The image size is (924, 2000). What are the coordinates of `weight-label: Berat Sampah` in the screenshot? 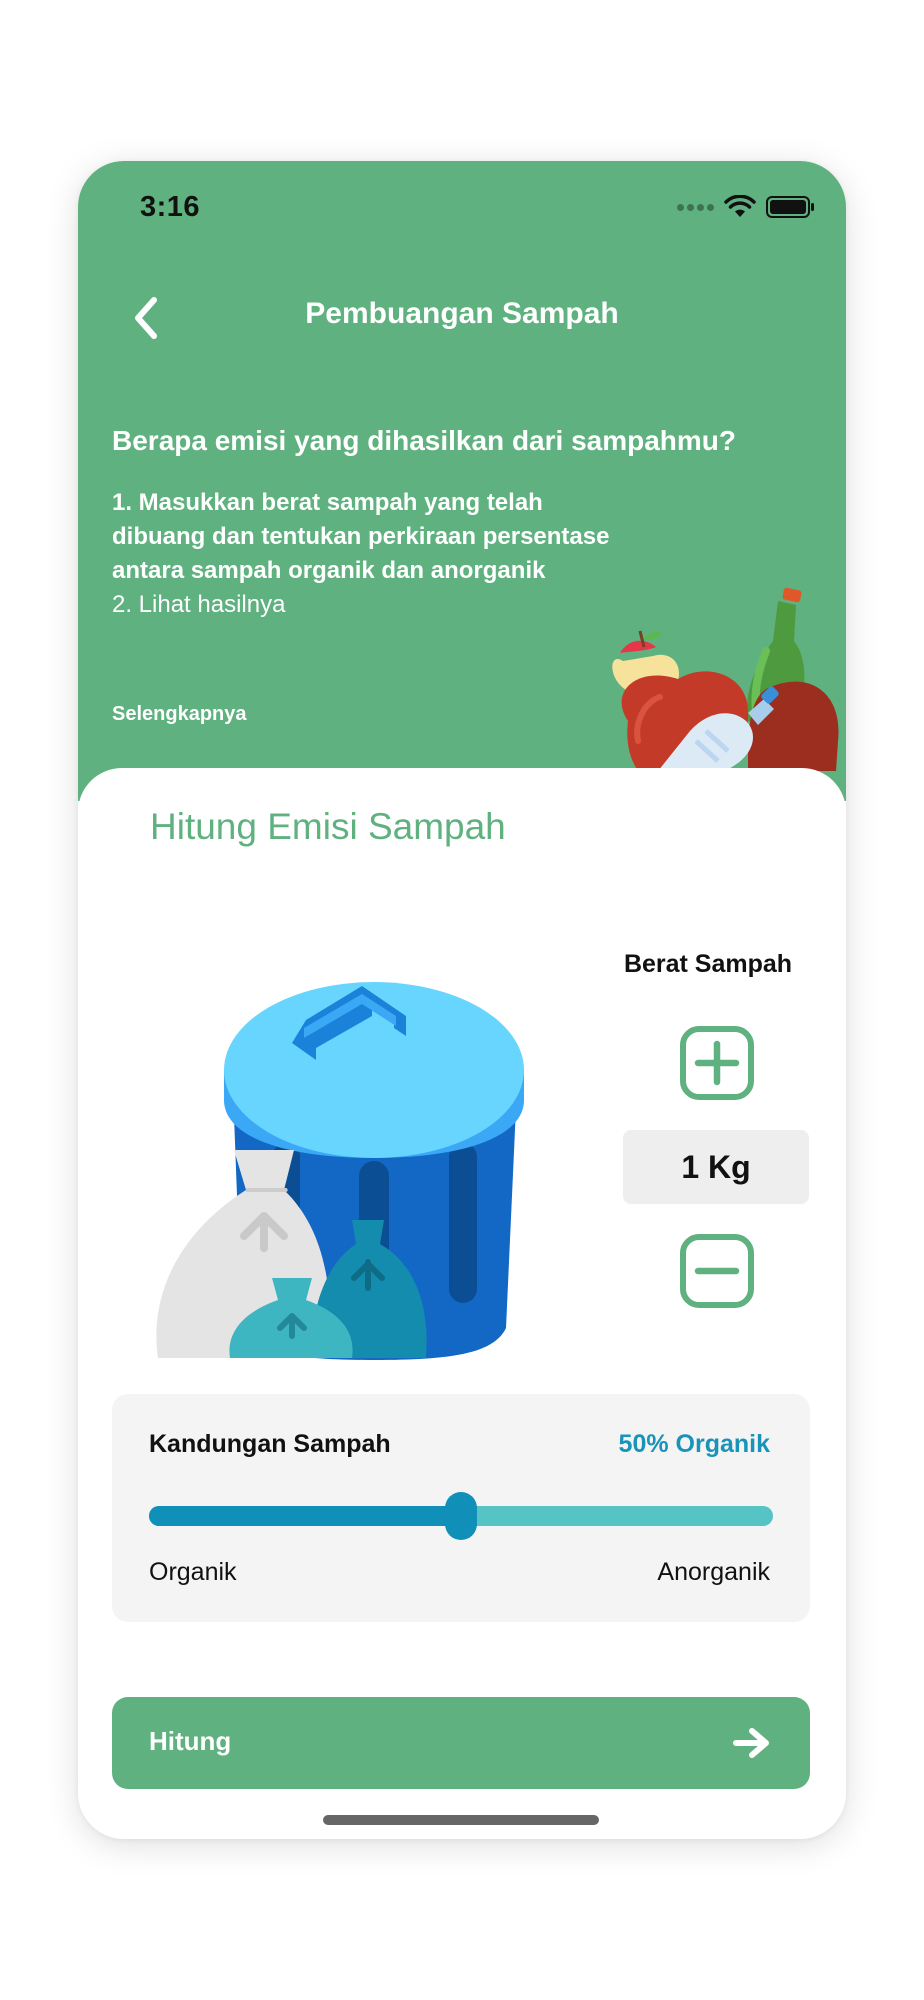 It's located at (708, 964).